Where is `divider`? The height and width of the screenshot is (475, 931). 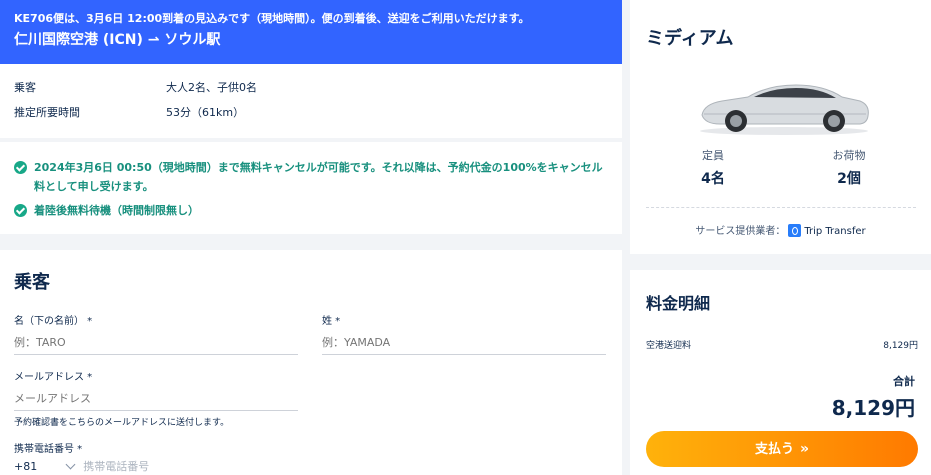
divider is located at coordinates (781, 207).